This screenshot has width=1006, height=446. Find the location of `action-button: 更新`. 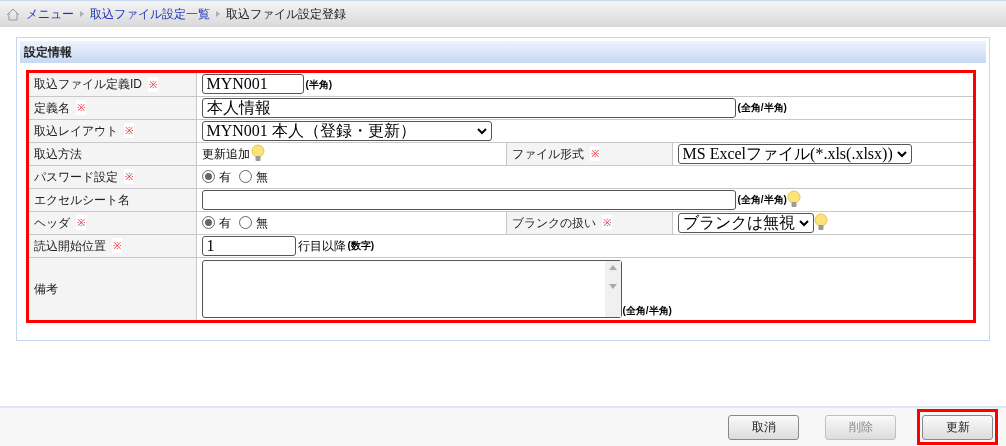

action-button: 更新 is located at coordinates (957, 427).